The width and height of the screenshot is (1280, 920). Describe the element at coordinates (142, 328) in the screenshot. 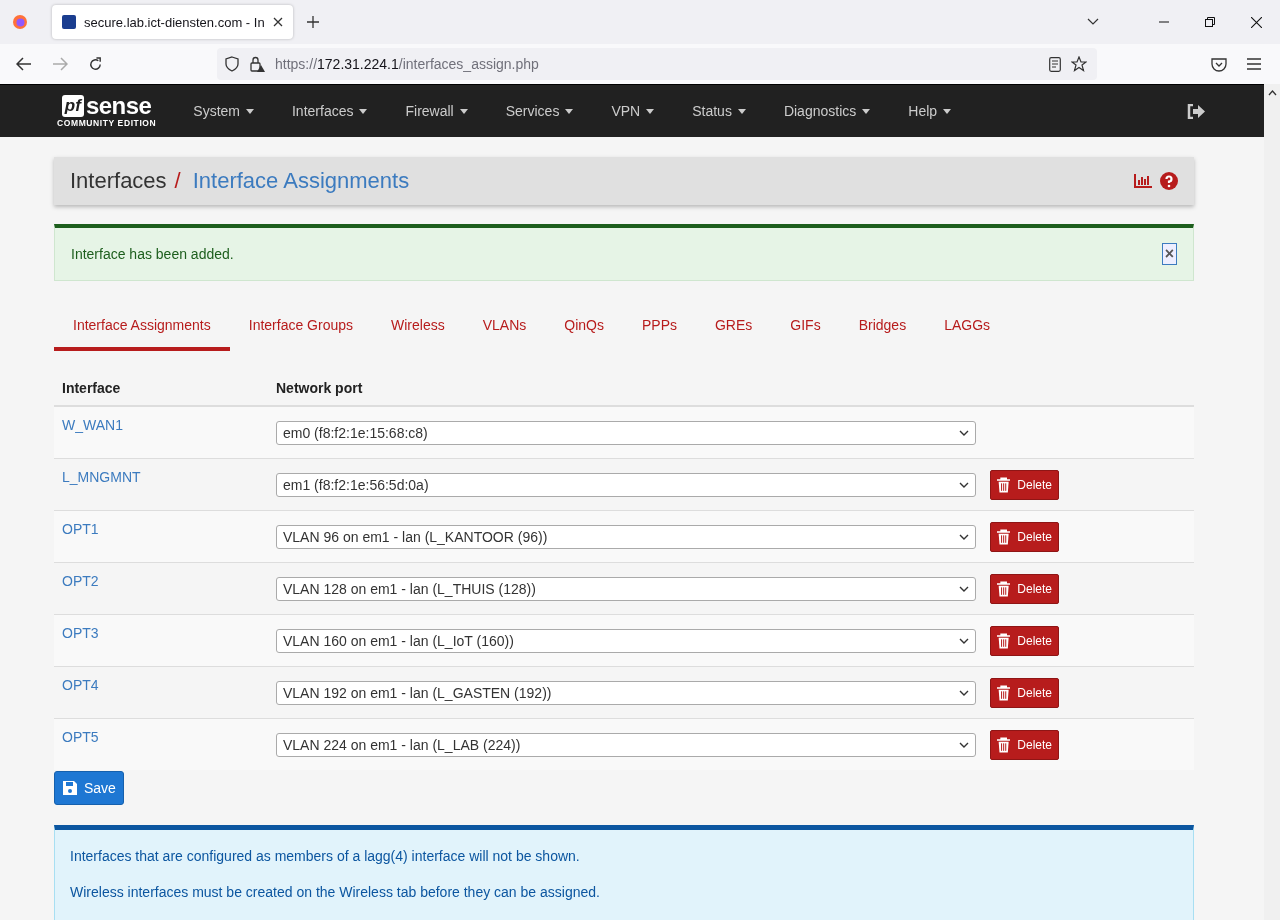

I see `tab: Interface Assignments` at that location.